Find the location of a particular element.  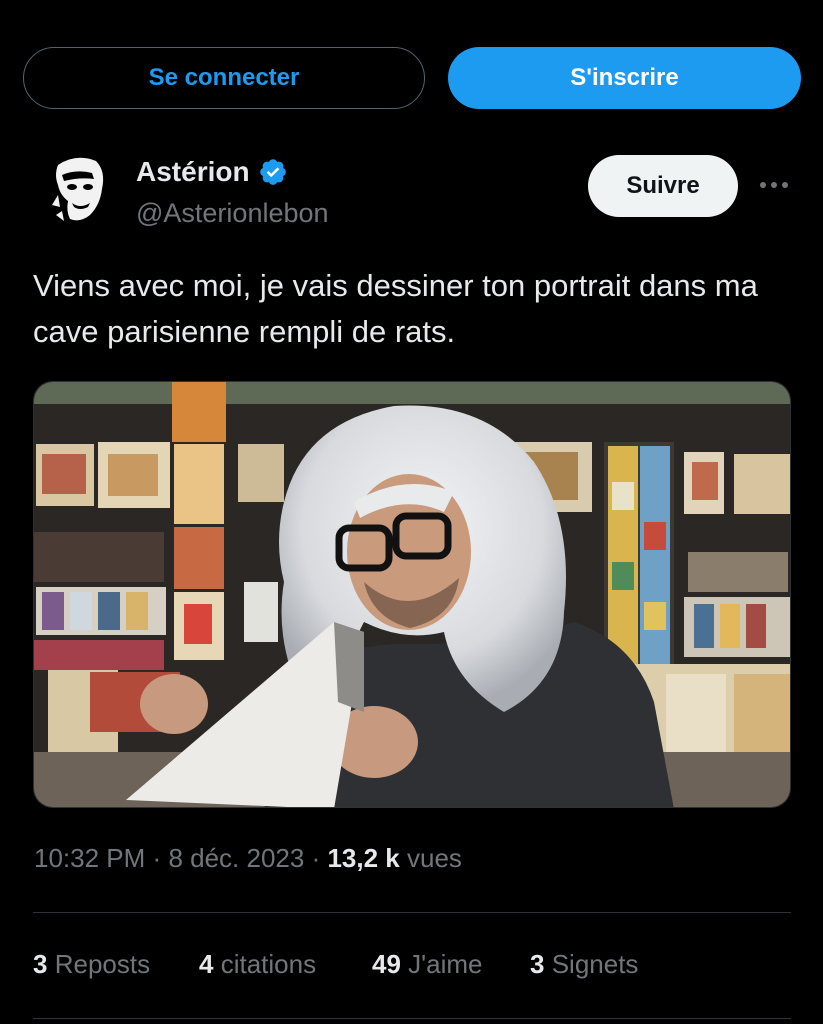

stat-count: 4 is located at coordinates (206, 964).